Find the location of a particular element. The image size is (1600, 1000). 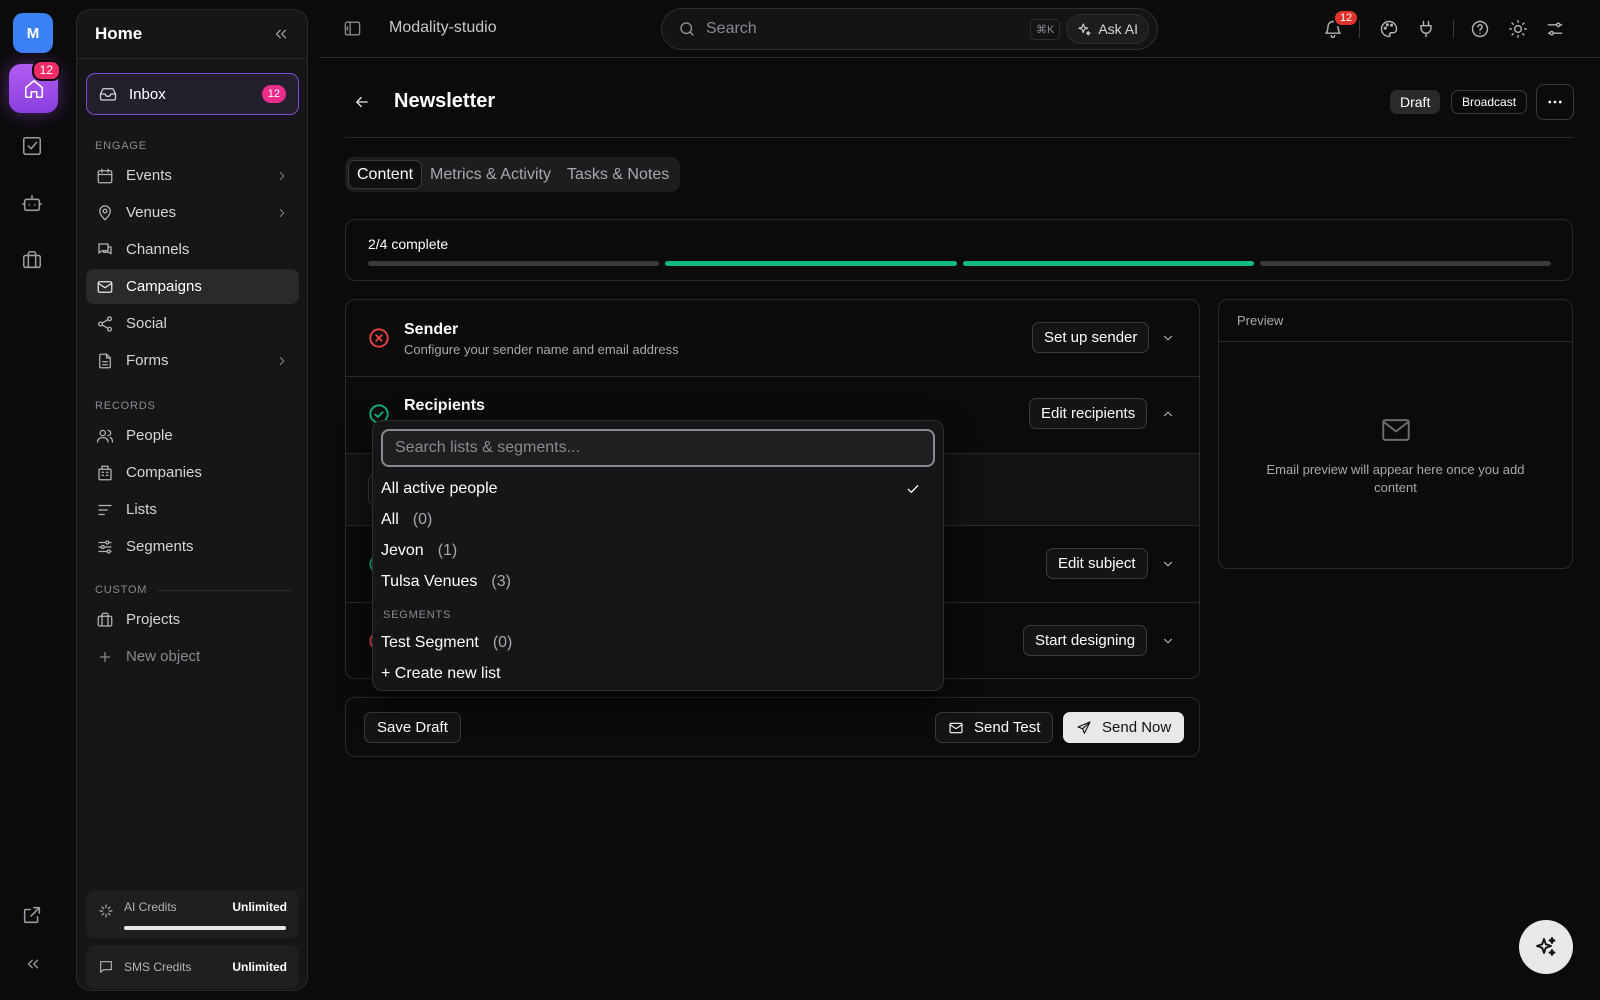

sidebar-item-inbox: Inbox 12 is located at coordinates (192, 94).